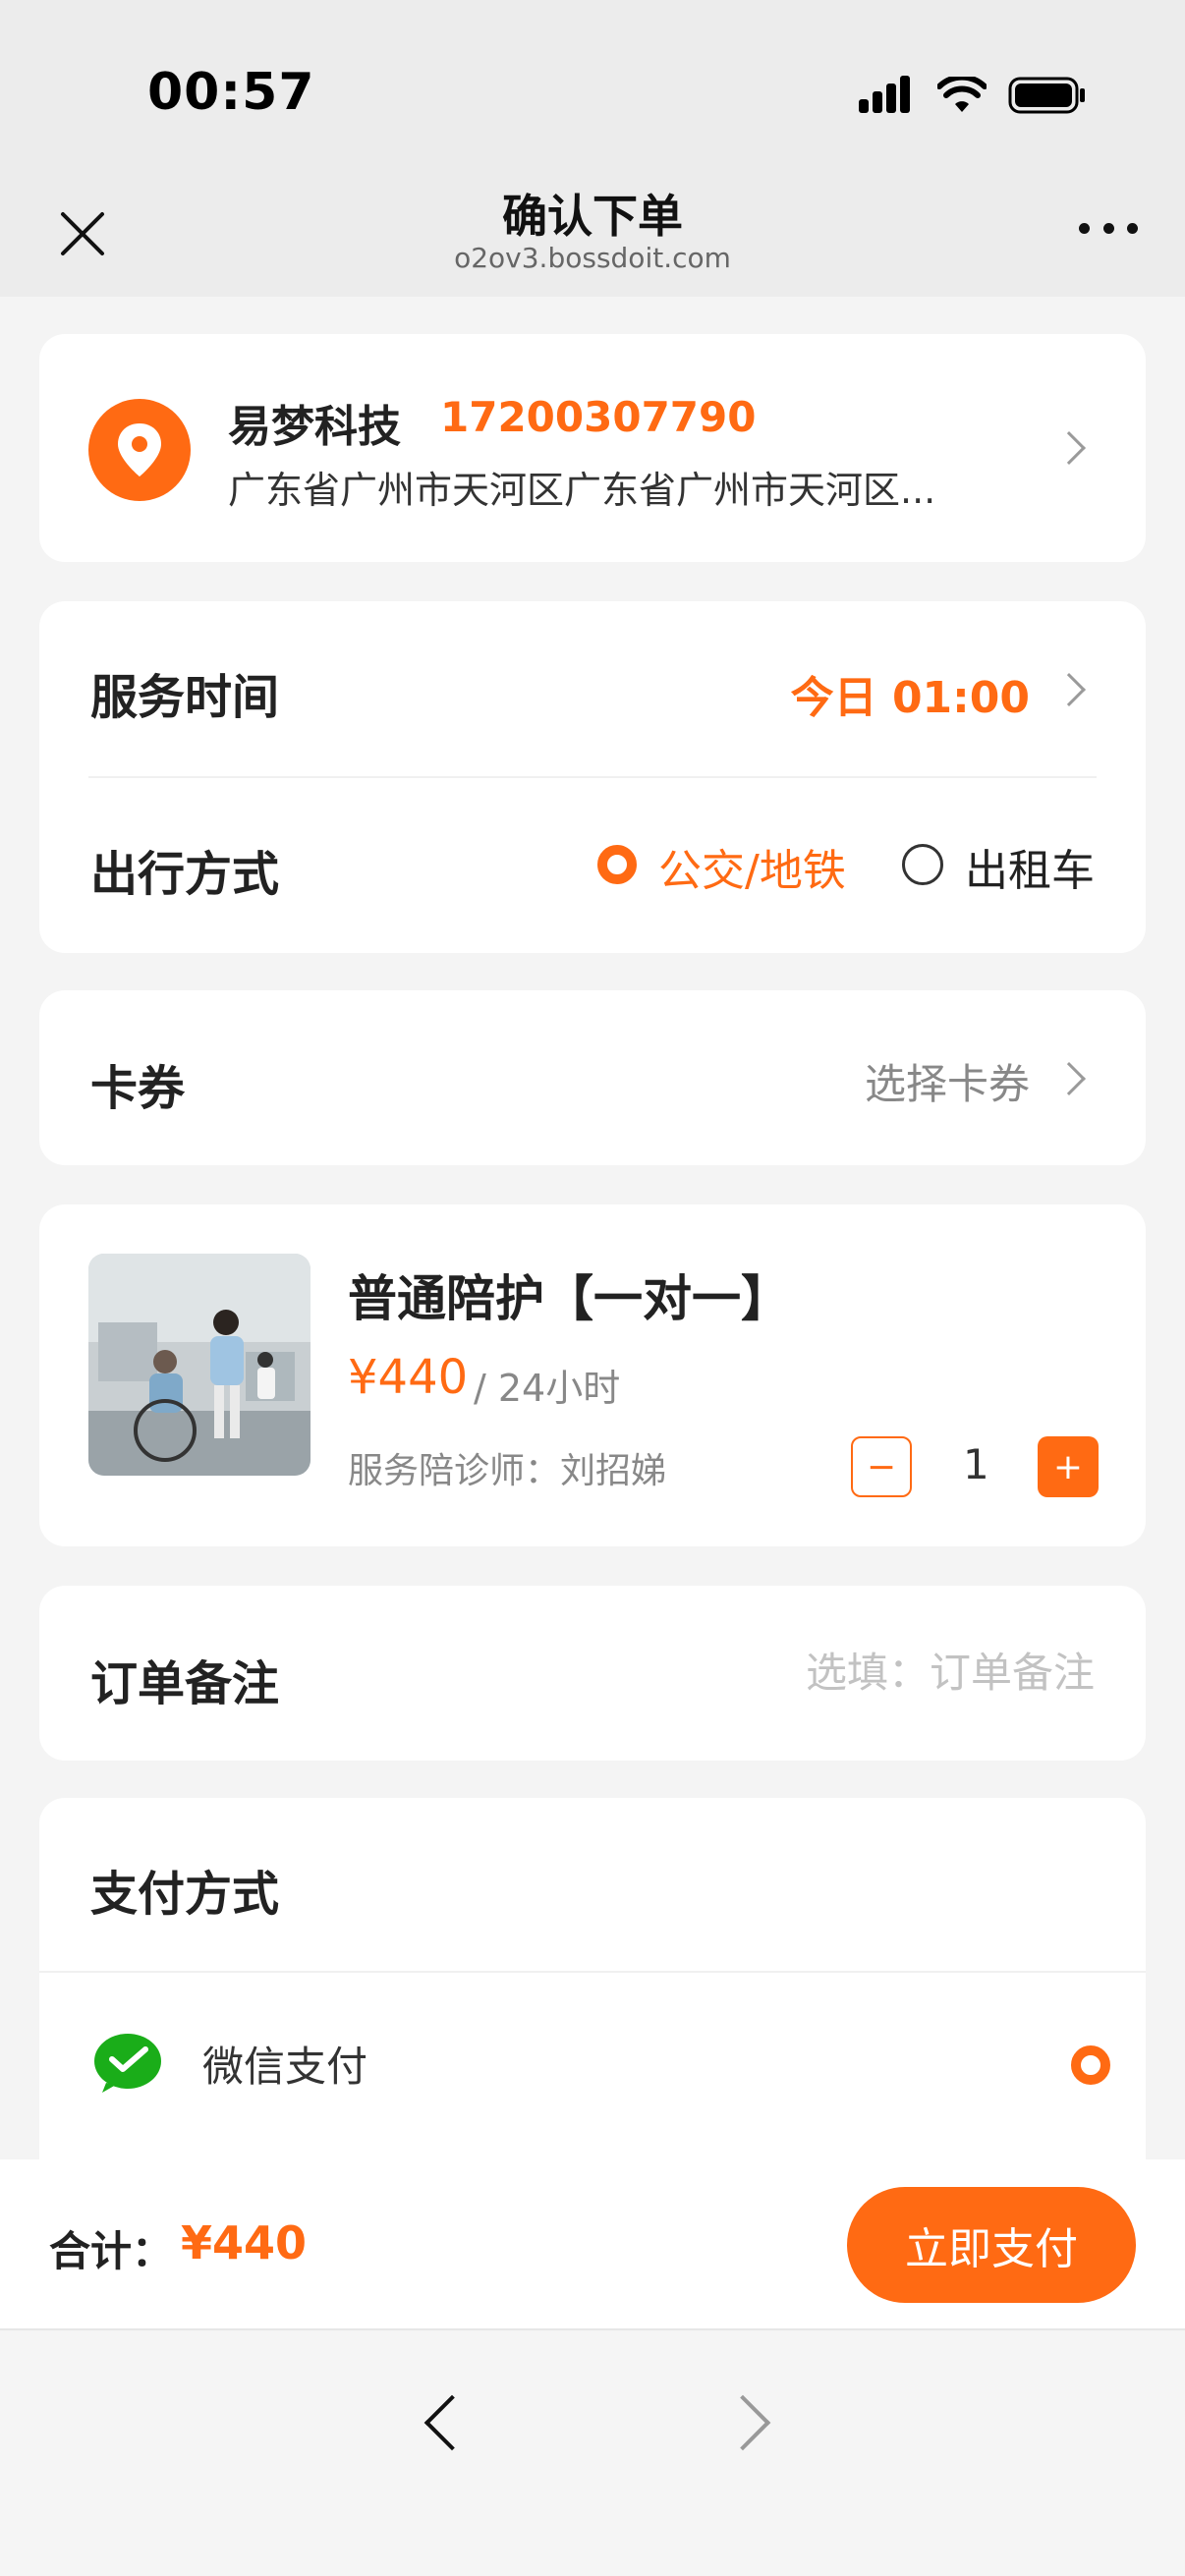 Image resolution: width=1185 pixels, height=2576 pixels. Describe the element at coordinates (592, 1994) in the screenshot. I see `payment-card: 支付方式 微信支付` at that location.